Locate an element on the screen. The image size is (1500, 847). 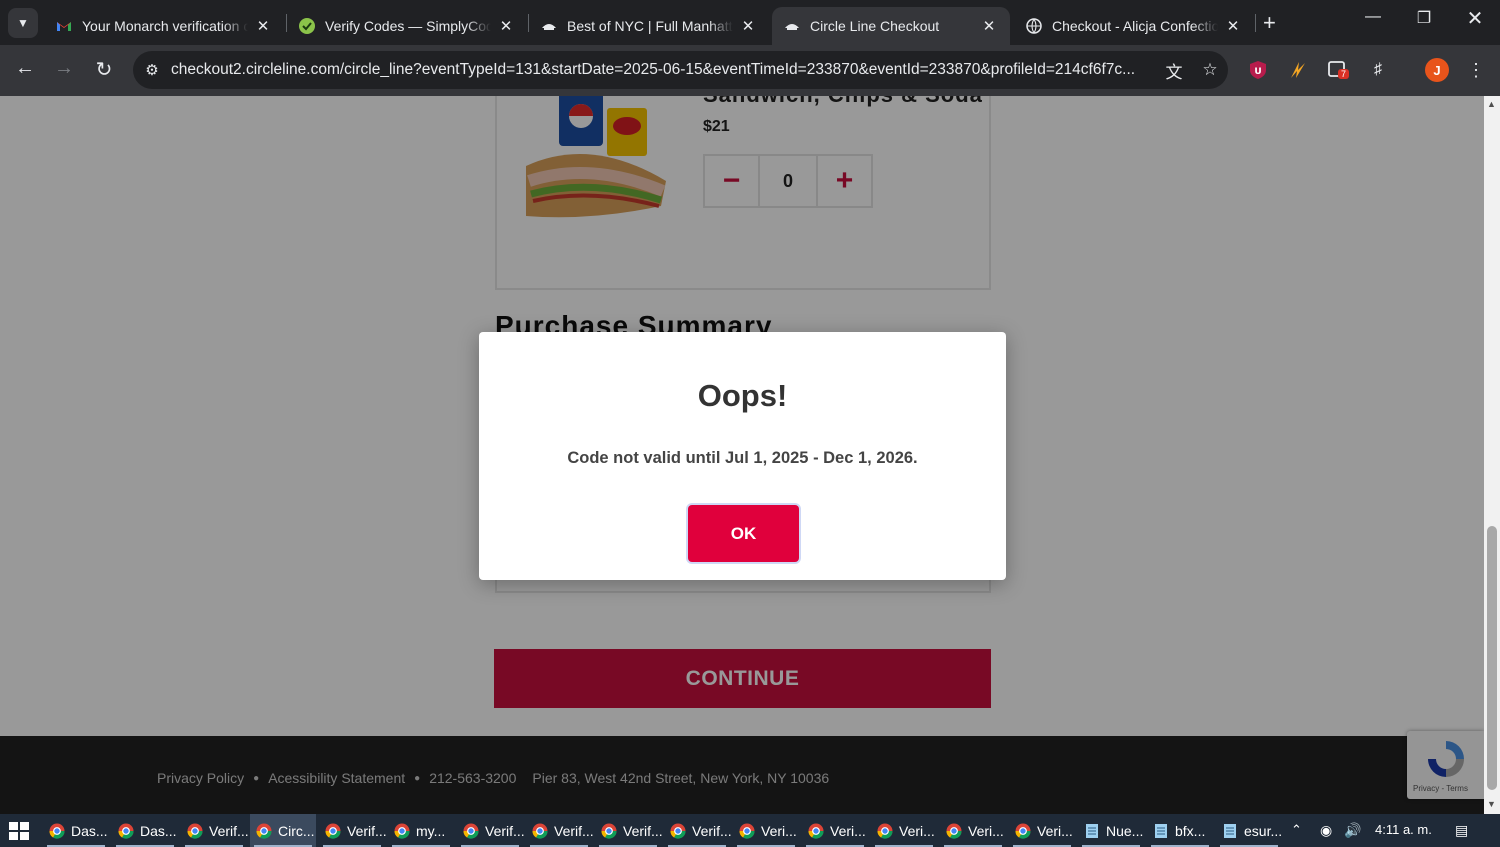
simplycodes-icon is located at coordinates (307, 26).